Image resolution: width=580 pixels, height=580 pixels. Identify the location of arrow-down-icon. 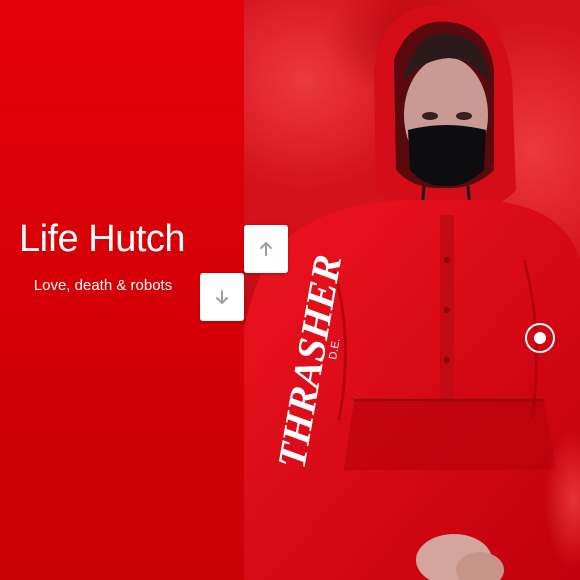
(222, 297).